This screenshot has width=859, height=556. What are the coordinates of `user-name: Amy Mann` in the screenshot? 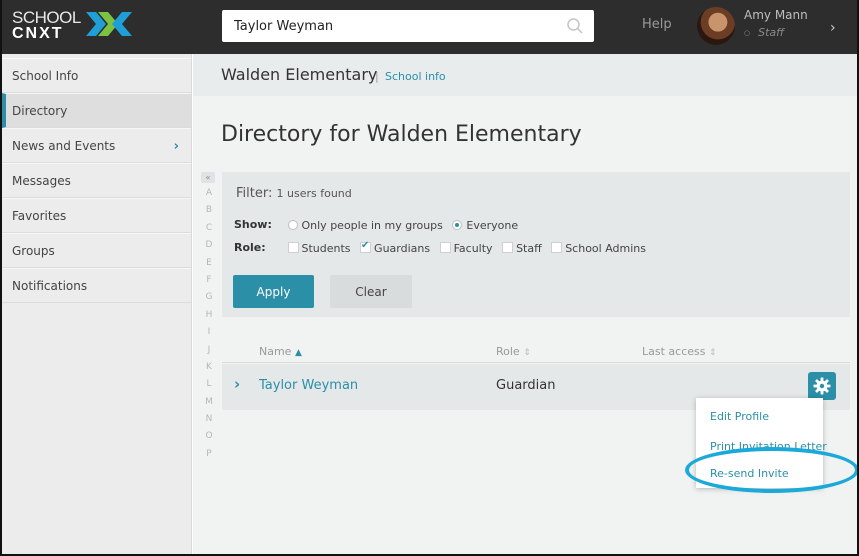 It's located at (776, 15).